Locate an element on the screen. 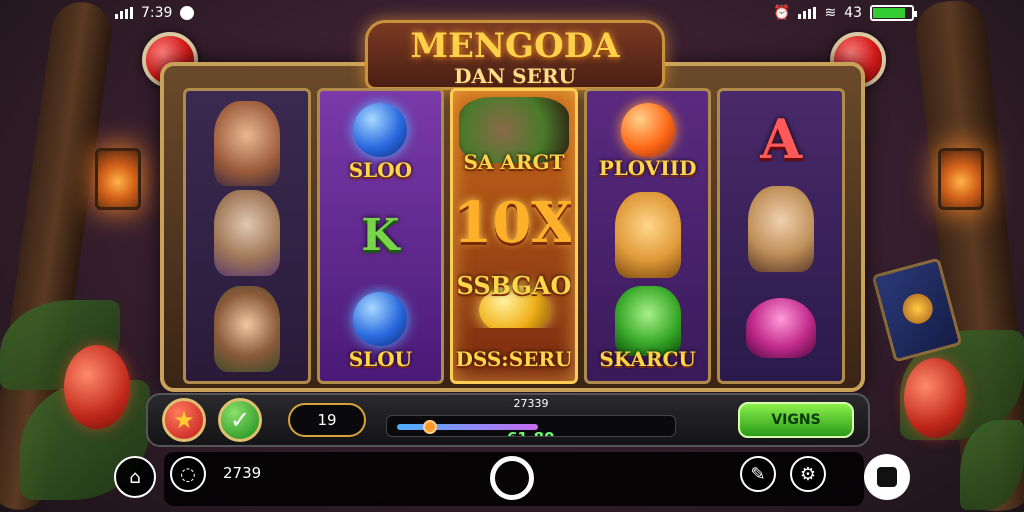  nav-counter: 2739 is located at coordinates (242, 473).